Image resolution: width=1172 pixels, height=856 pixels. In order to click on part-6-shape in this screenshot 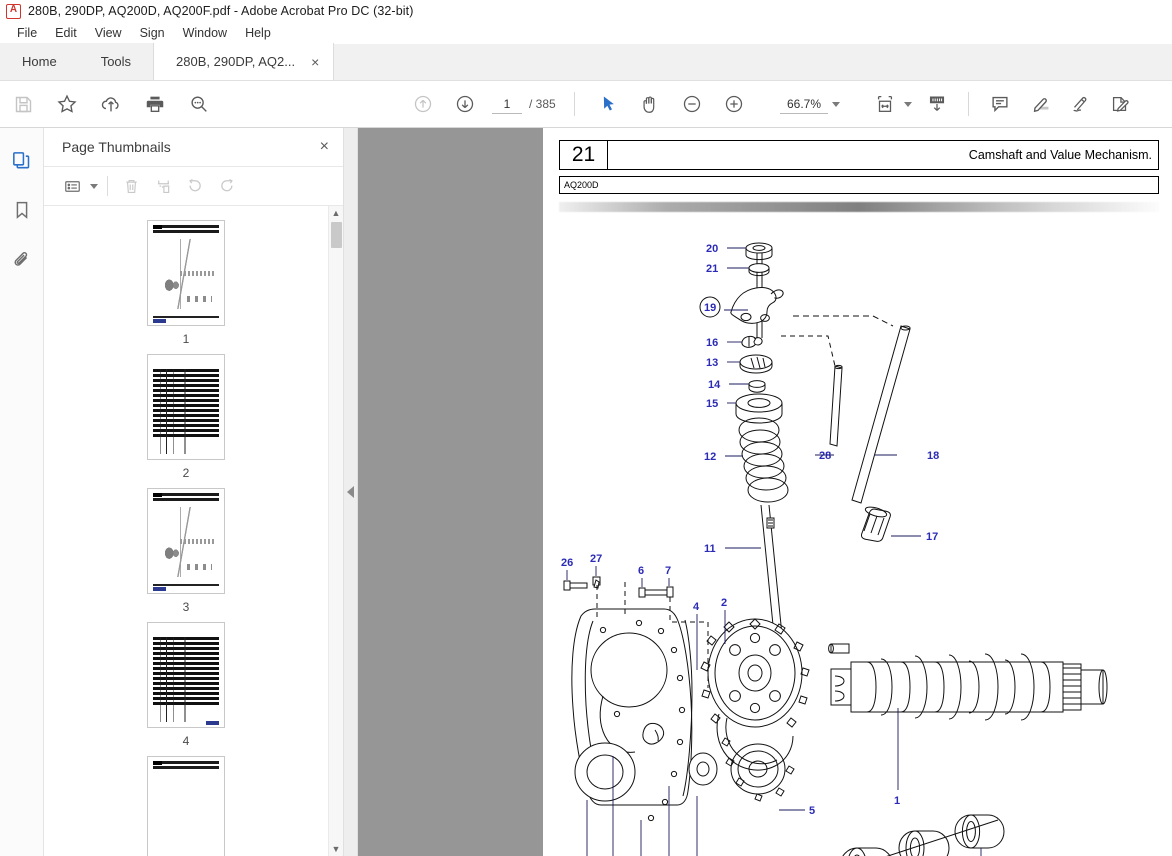, I will do `click(653, 592)`.